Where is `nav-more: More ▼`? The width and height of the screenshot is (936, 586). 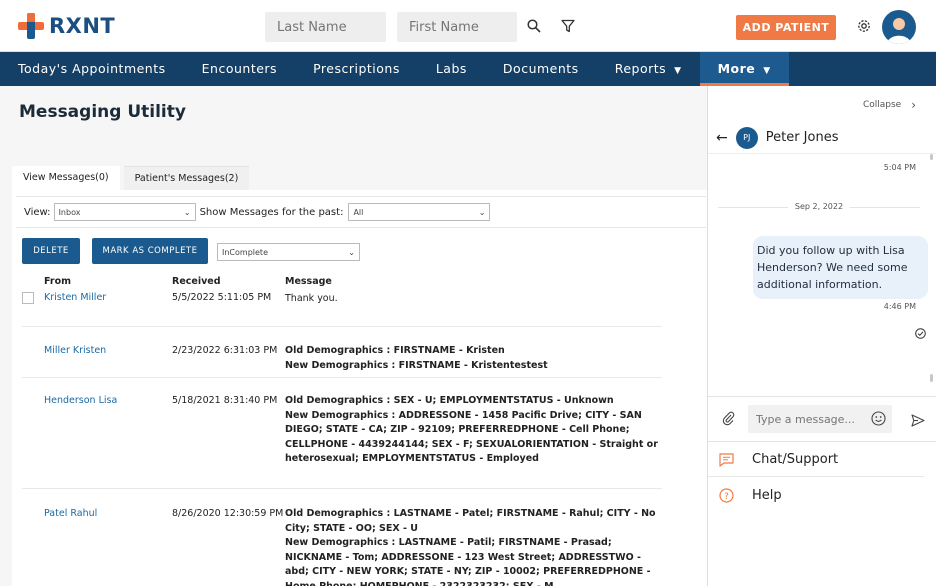 nav-more: More ▼ is located at coordinates (744, 69).